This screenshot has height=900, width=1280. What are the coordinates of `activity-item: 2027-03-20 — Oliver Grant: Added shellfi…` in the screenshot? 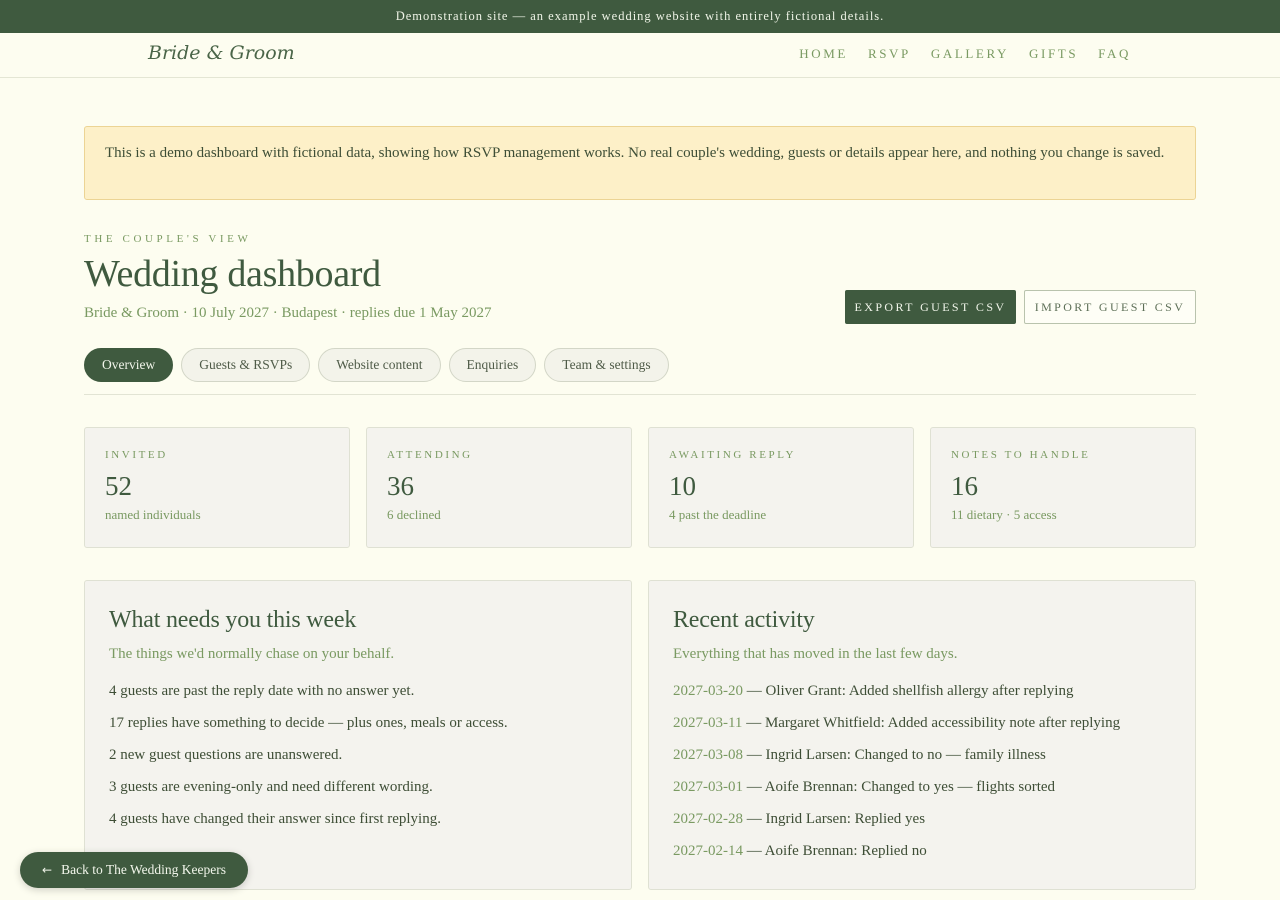 It's located at (922, 691).